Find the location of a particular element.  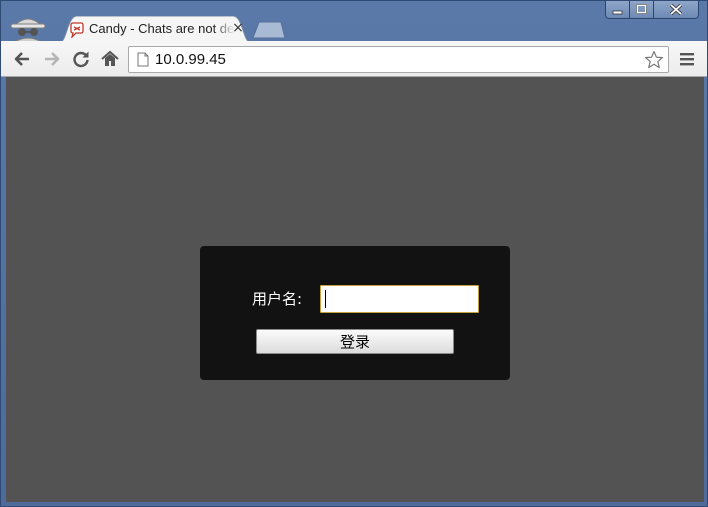

close-icon is located at coordinates (676, 9).